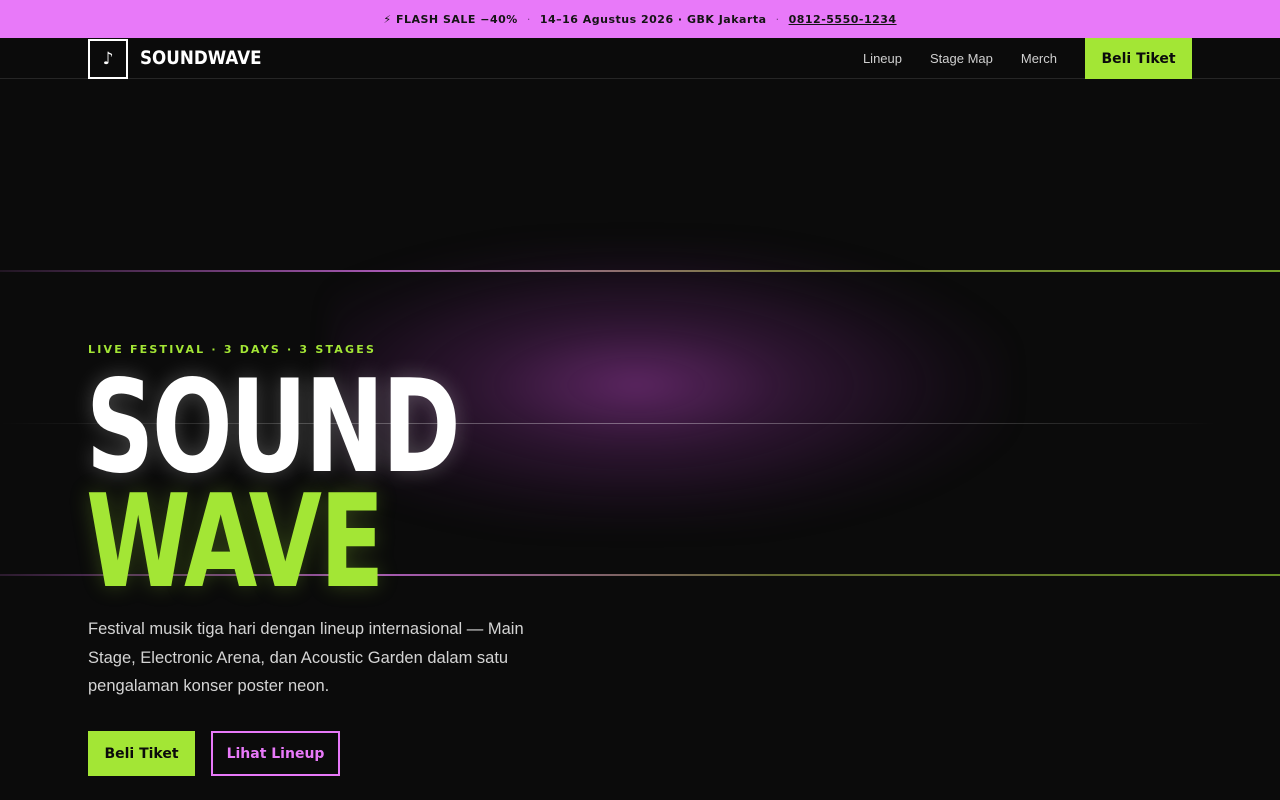 The height and width of the screenshot is (800, 1280). I want to click on phone-link: 0812-5550-1234, so click(843, 19).